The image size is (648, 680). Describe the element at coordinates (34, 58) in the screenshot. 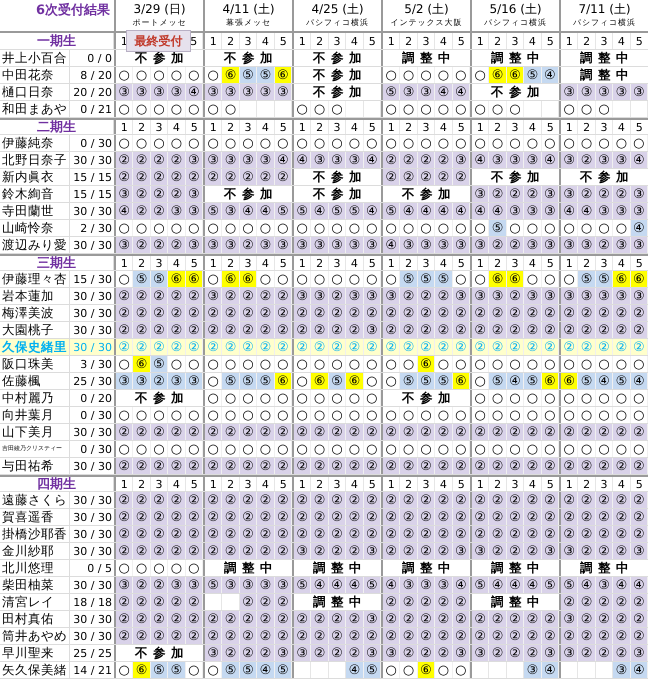

I see `member-name: 井上小百合` at that location.